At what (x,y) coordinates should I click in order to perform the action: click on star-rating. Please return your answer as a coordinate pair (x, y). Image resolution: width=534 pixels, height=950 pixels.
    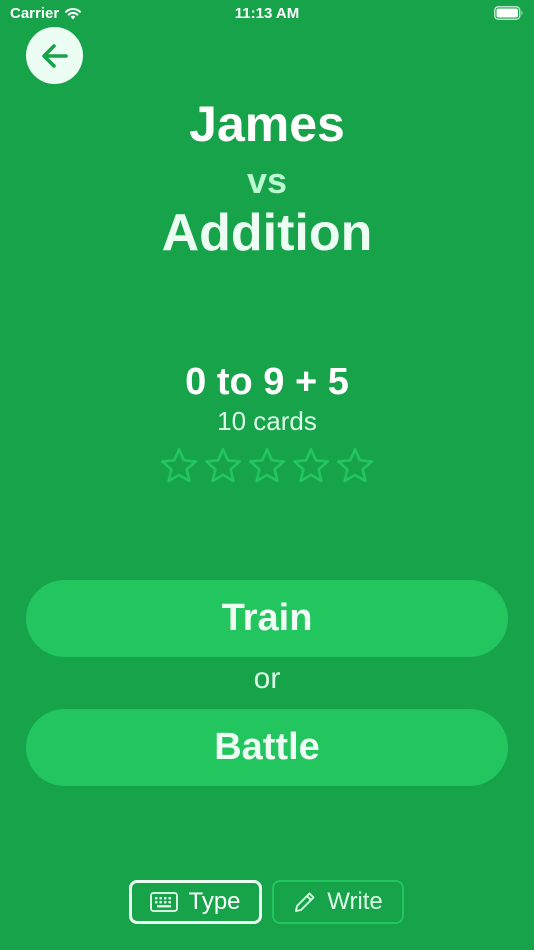
    Looking at the image, I should click on (267, 466).